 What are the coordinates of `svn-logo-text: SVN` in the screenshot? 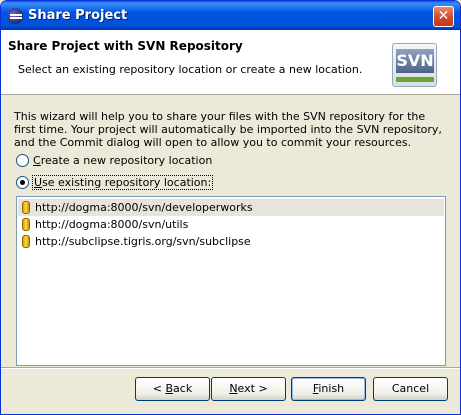 It's located at (415, 61).